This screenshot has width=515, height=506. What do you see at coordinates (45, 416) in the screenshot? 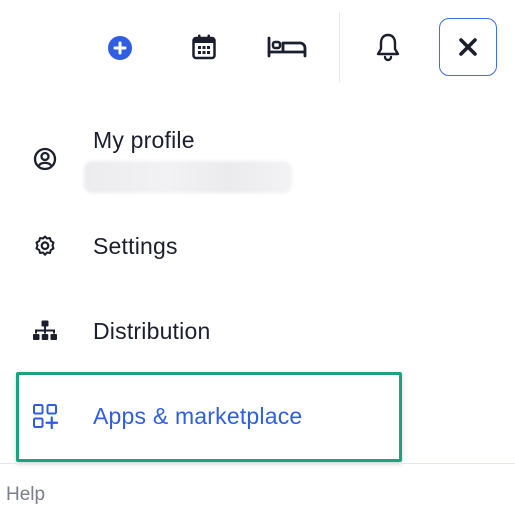
I see `apps-plus-icon` at bounding box center [45, 416].